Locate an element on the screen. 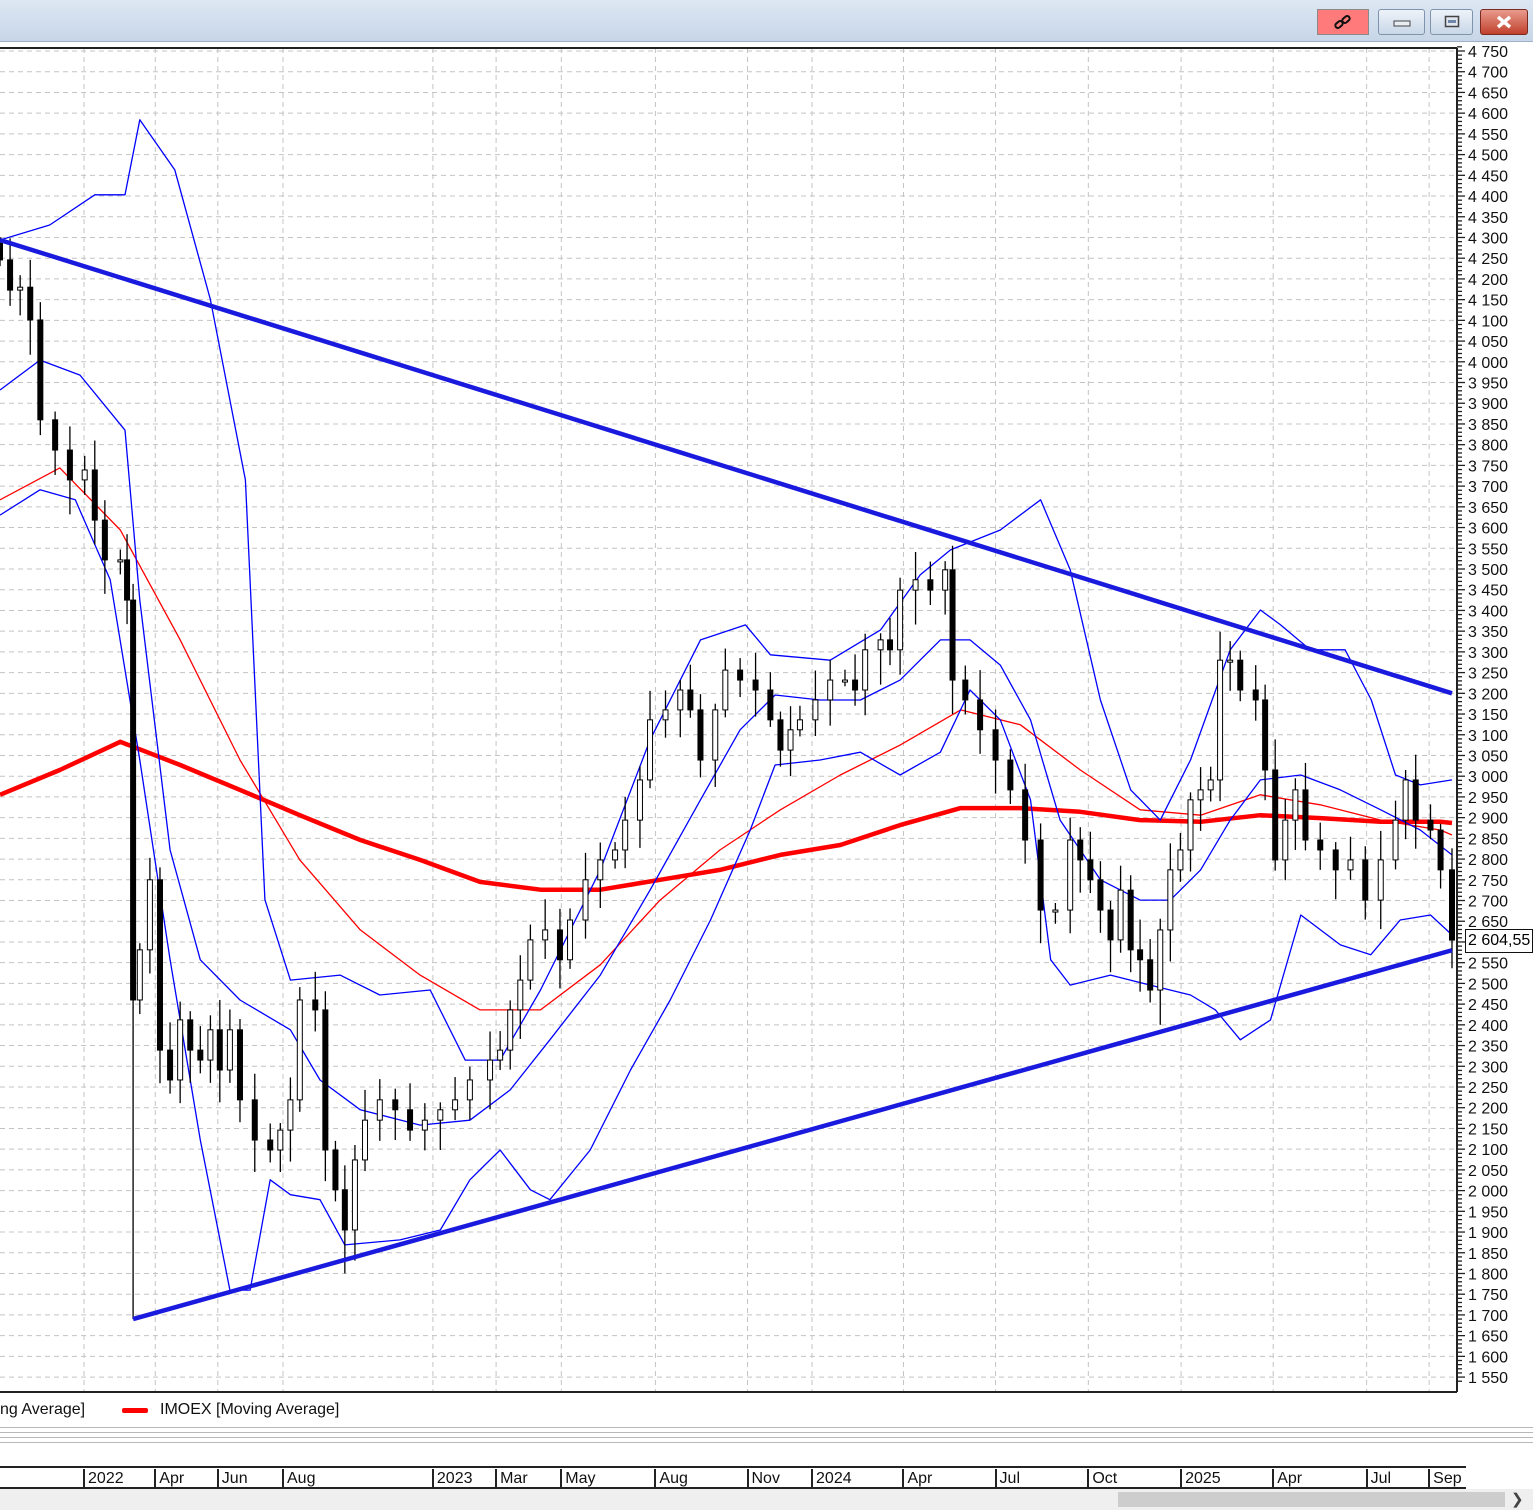  y-tick-label: 1 600 is located at coordinates (1488, 1357).